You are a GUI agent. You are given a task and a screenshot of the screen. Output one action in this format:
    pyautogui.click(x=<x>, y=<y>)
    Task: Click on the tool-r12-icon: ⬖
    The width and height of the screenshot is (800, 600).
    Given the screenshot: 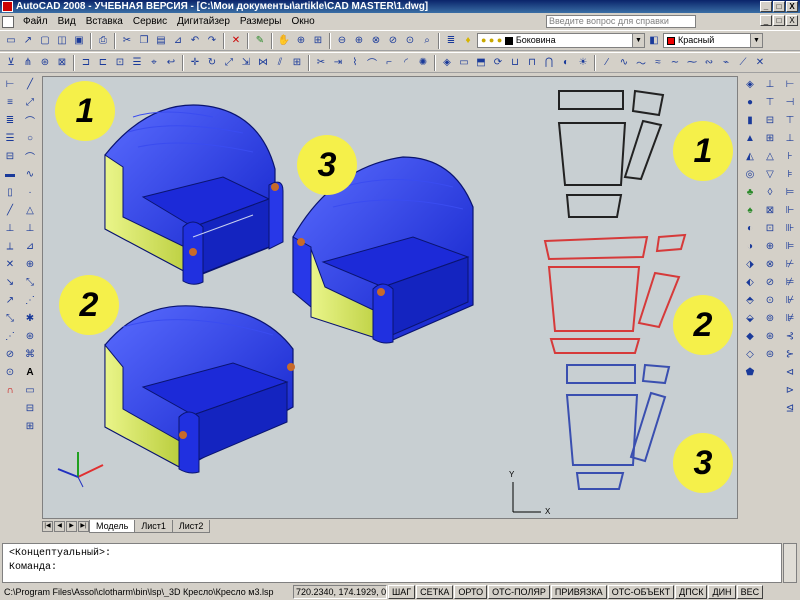 What is the action you would take?
    pyautogui.click(x=750, y=282)
    